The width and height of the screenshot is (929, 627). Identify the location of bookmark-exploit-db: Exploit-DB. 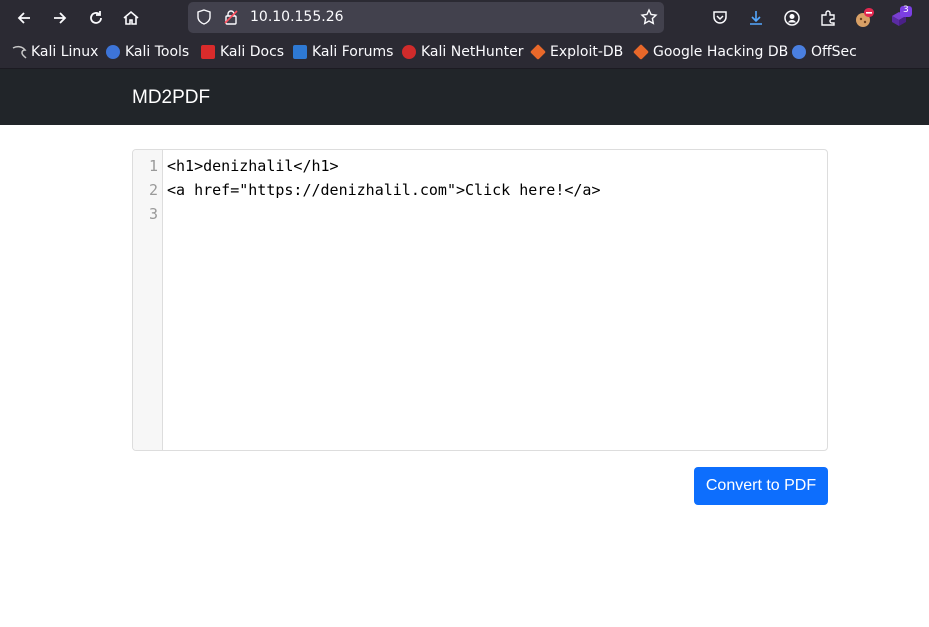
(576, 52).